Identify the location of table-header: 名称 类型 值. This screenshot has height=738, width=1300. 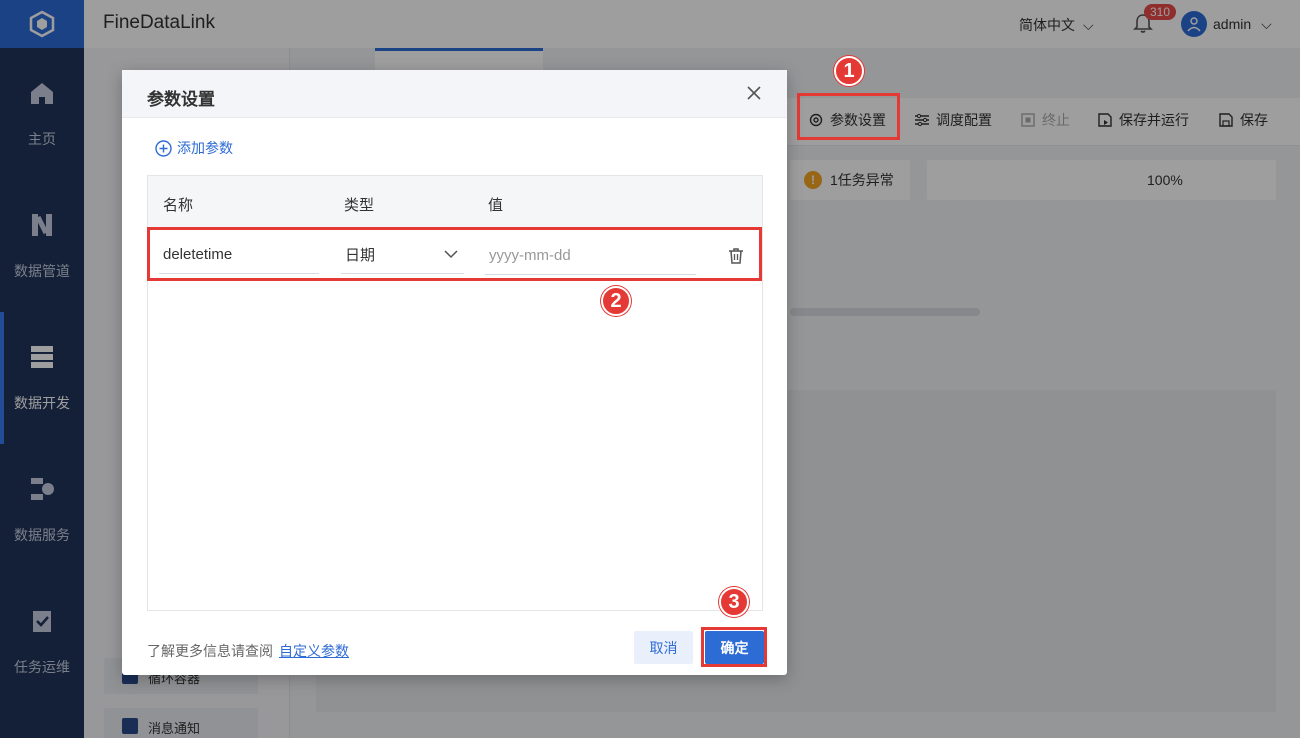
(455, 202).